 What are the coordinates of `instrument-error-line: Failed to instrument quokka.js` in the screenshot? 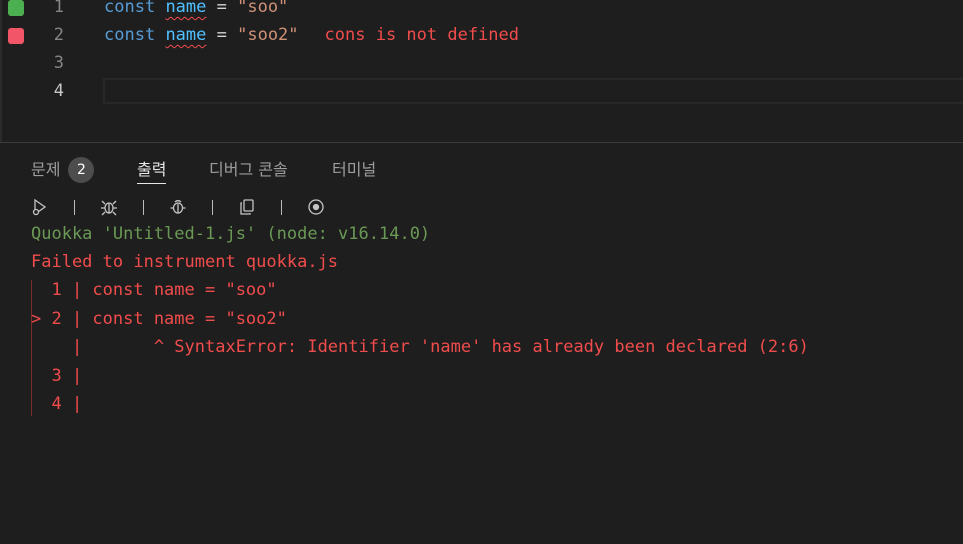 It's located at (185, 262).